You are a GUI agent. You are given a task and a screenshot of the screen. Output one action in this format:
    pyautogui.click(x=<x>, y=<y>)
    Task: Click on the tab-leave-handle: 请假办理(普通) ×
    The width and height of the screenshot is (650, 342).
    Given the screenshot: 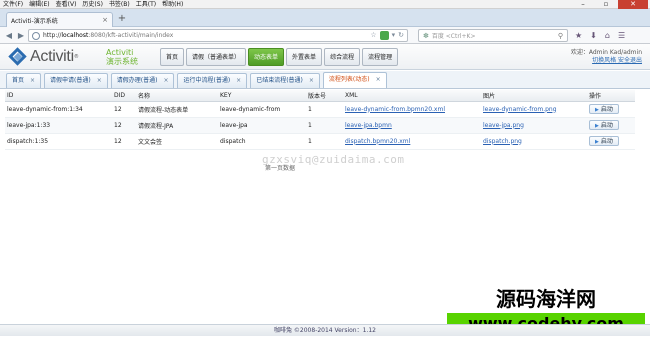 What is the action you would take?
    pyautogui.click(x=142, y=80)
    